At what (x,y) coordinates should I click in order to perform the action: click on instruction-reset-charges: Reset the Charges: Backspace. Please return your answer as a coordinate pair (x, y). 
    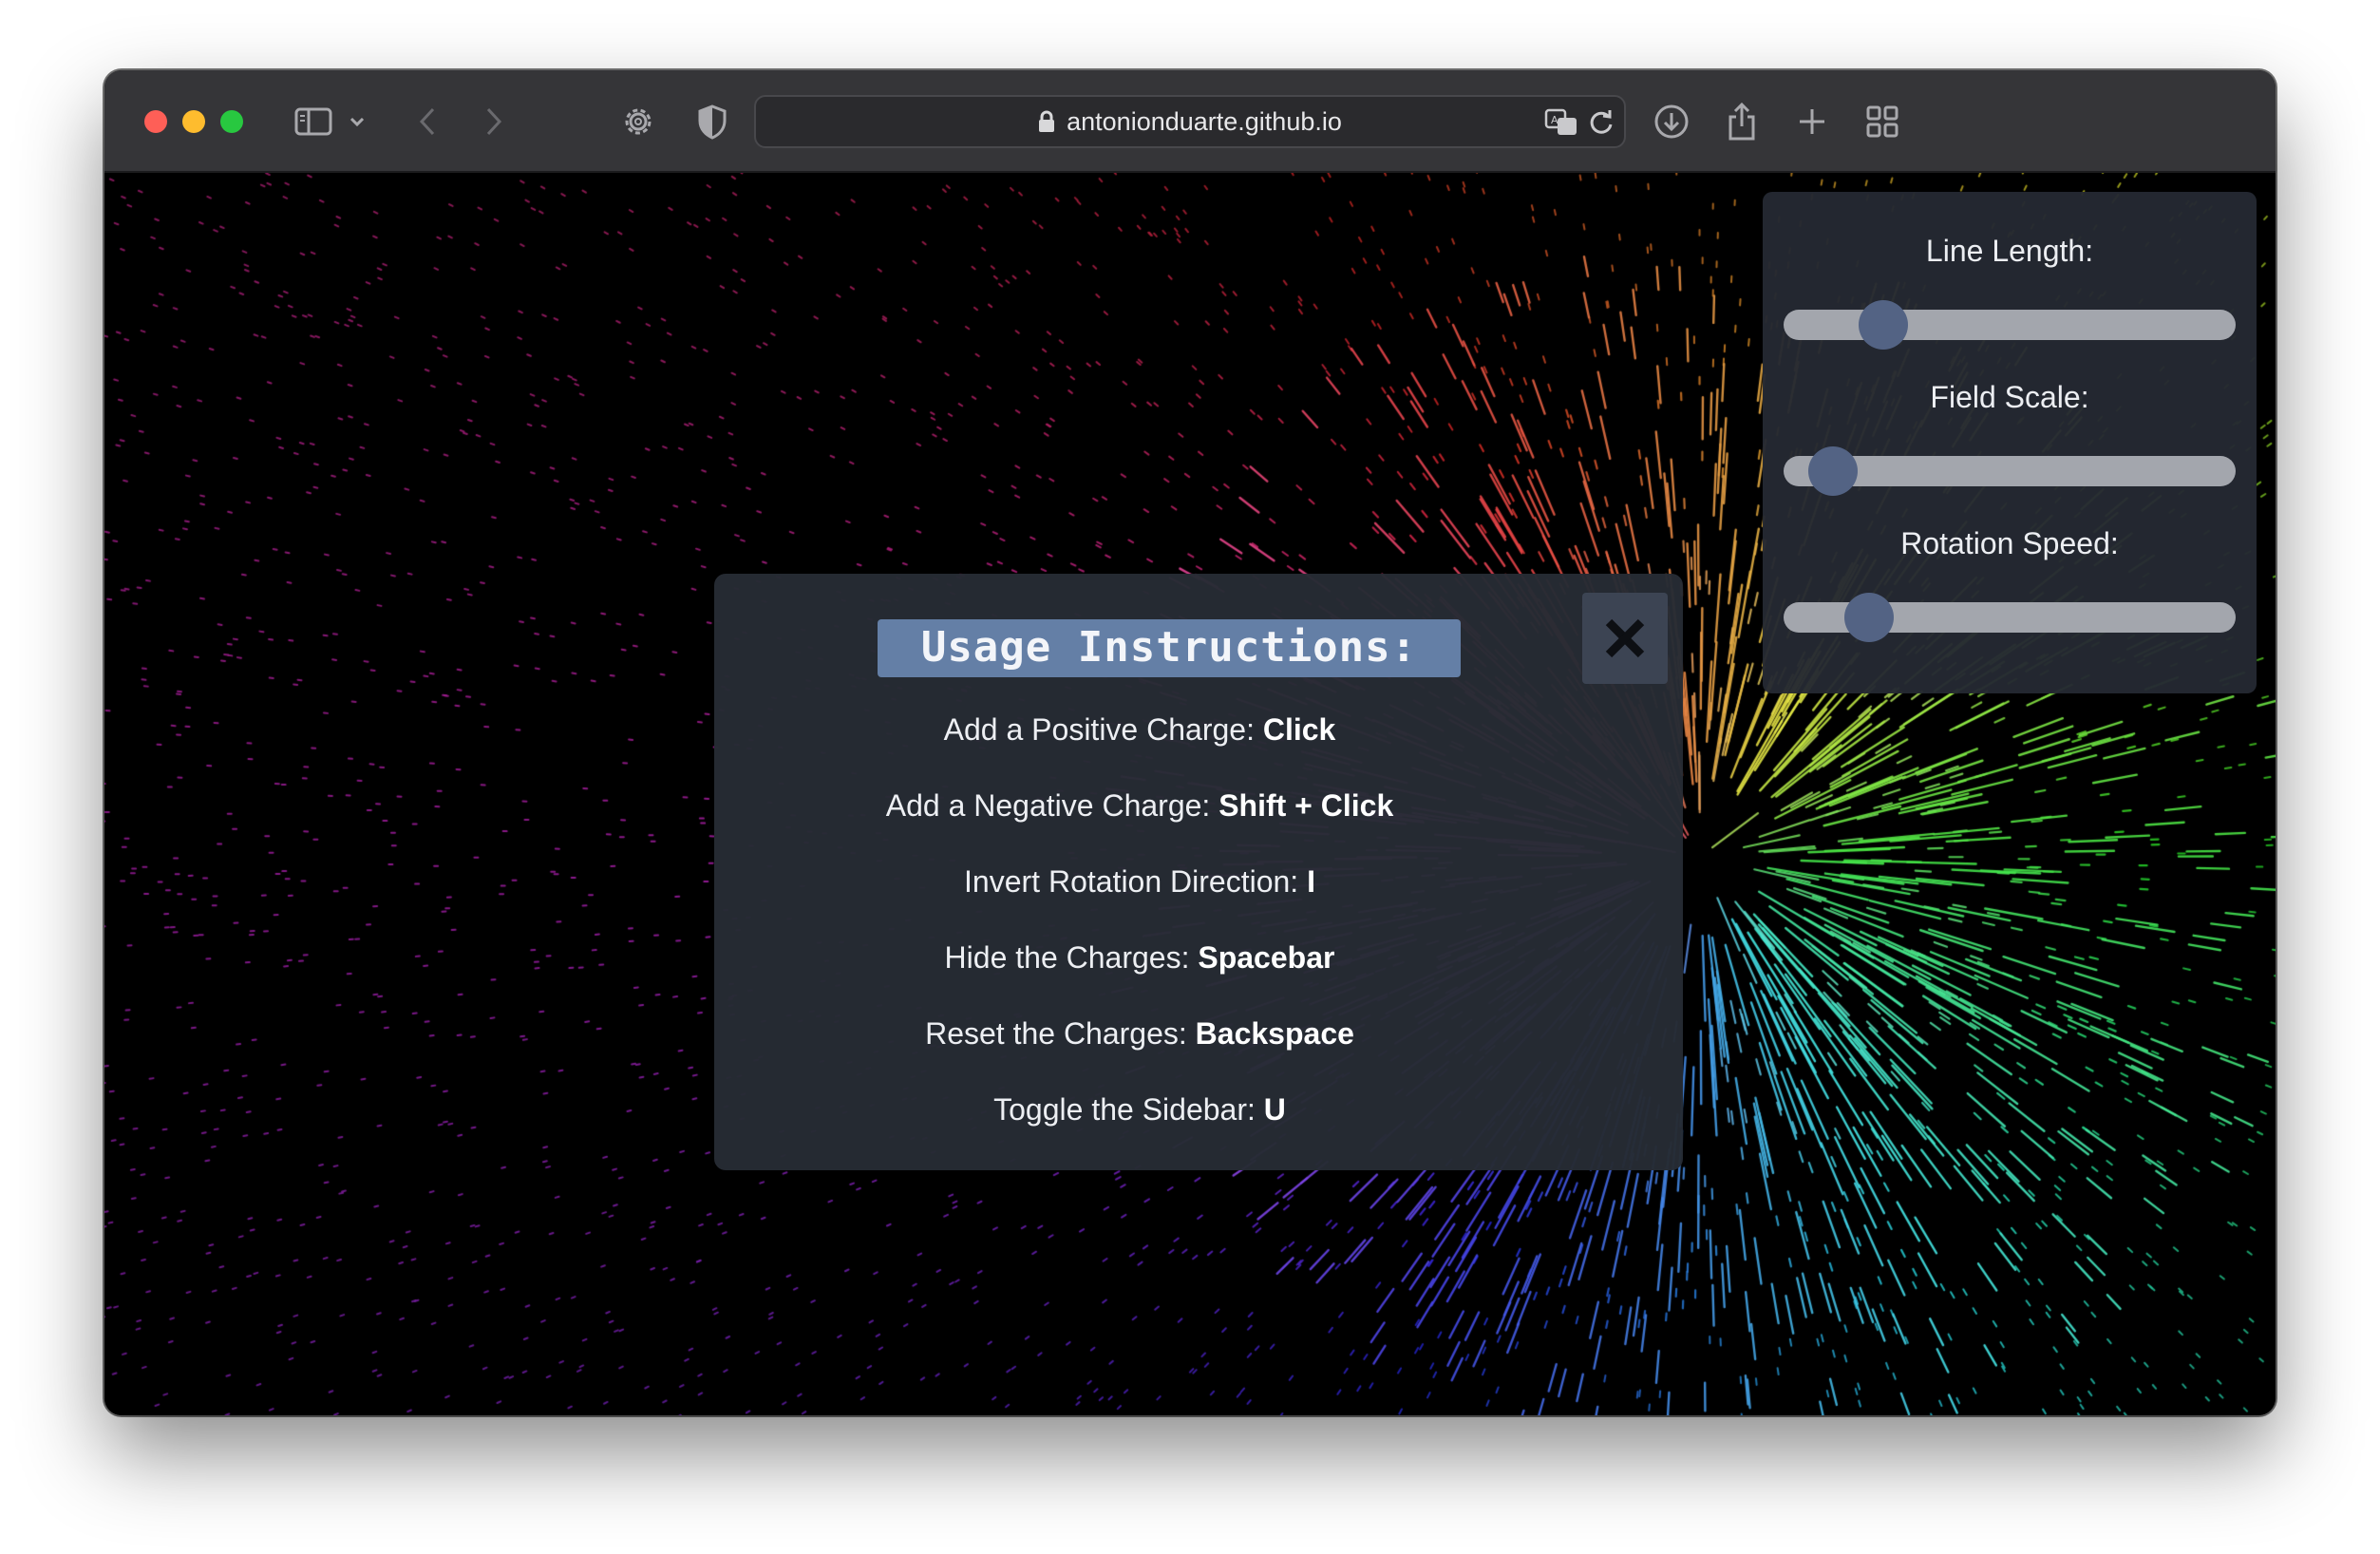
    Looking at the image, I should click on (1139, 1033).